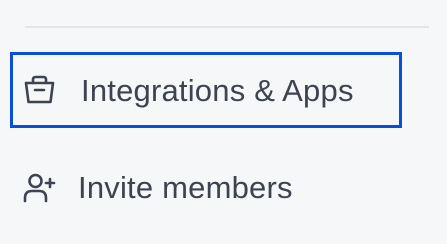 Image resolution: width=447 pixels, height=244 pixels. Describe the element at coordinates (39, 187) in the screenshot. I see `user-add-icon` at that location.